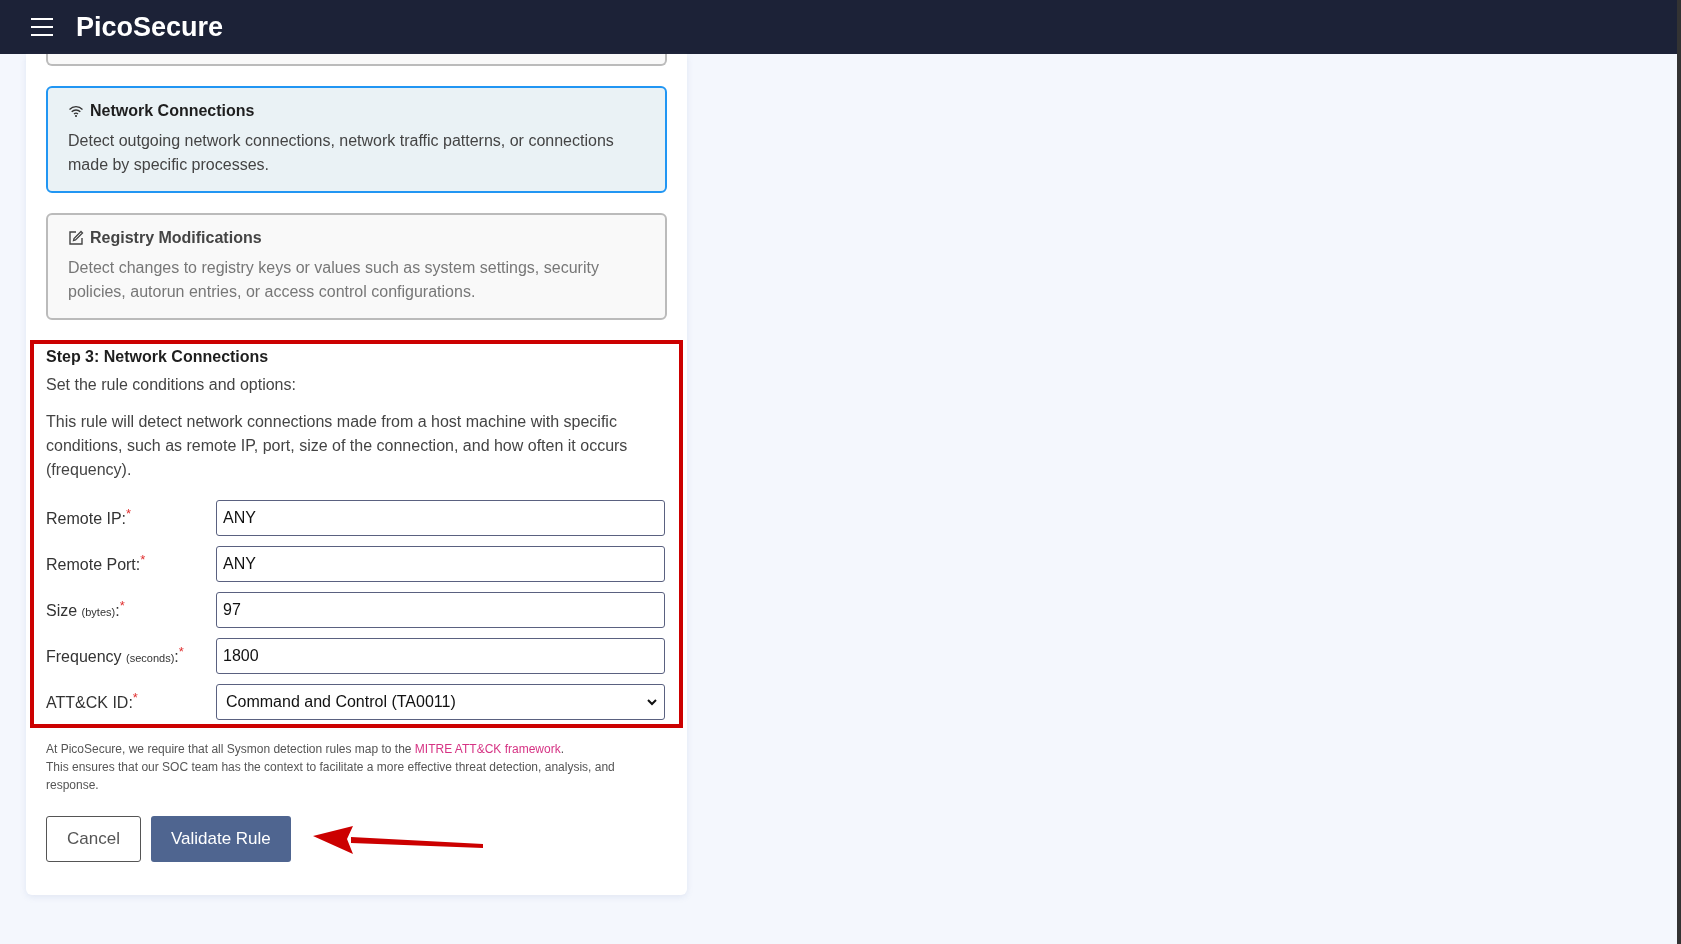  Describe the element at coordinates (172, 111) in the screenshot. I see `card-title: Network Connections` at that location.